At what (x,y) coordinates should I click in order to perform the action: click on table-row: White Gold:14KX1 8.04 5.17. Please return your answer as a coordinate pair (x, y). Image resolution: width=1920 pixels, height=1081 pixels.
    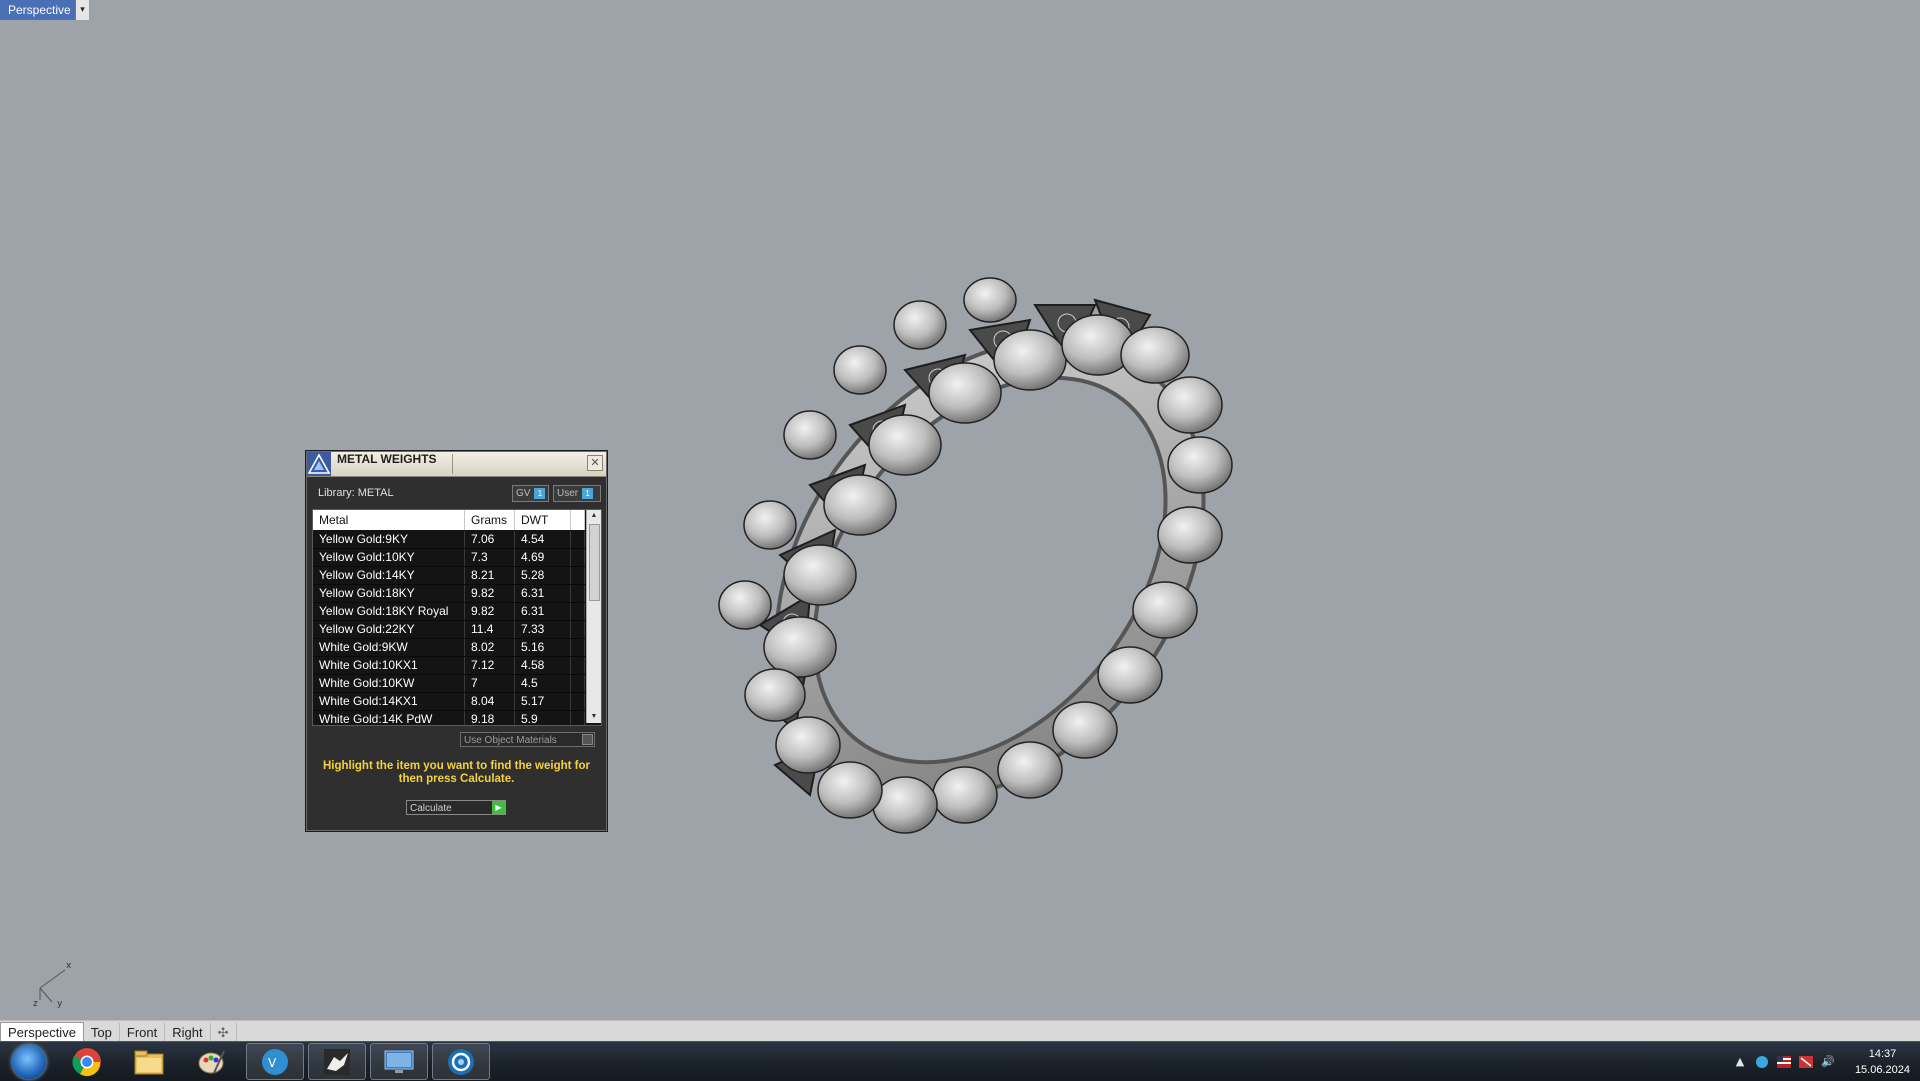
    Looking at the image, I should click on (449, 702).